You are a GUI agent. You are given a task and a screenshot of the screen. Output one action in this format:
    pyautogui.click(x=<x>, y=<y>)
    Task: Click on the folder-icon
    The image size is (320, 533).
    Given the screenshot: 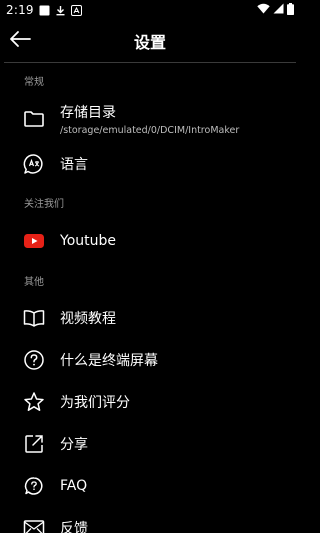 What is the action you would take?
    pyautogui.click(x=34, y=119)
    